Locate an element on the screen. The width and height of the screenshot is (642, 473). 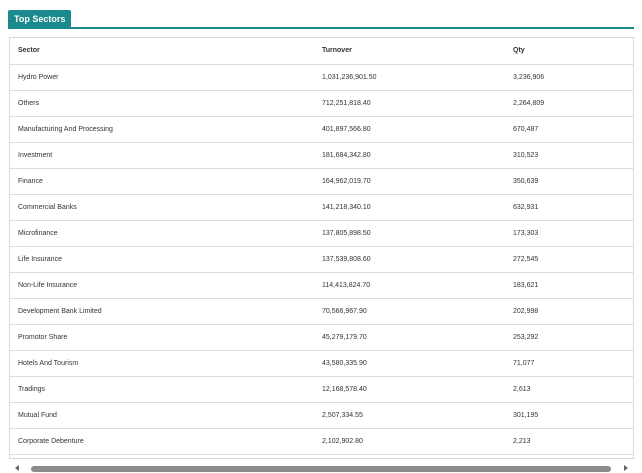
table-row: Non-Life Insurance 114,413,824.70 183,621 is located at coordinates (321, 285).